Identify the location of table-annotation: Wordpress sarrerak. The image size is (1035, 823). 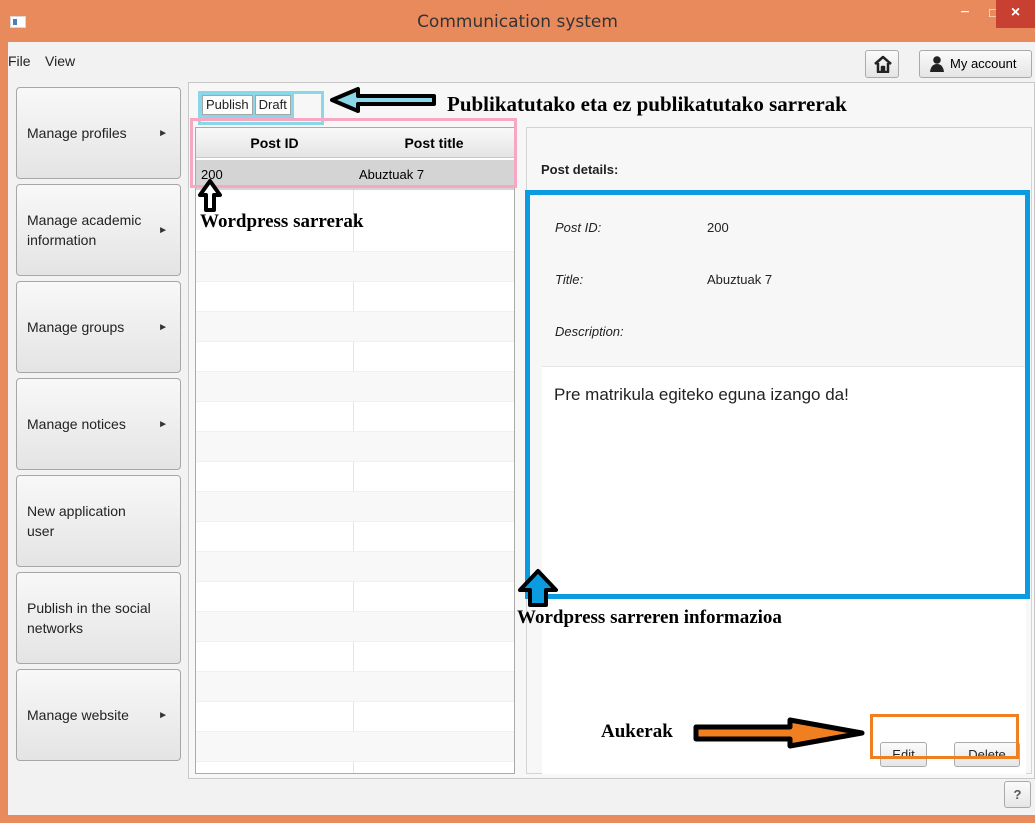
(282, 221).